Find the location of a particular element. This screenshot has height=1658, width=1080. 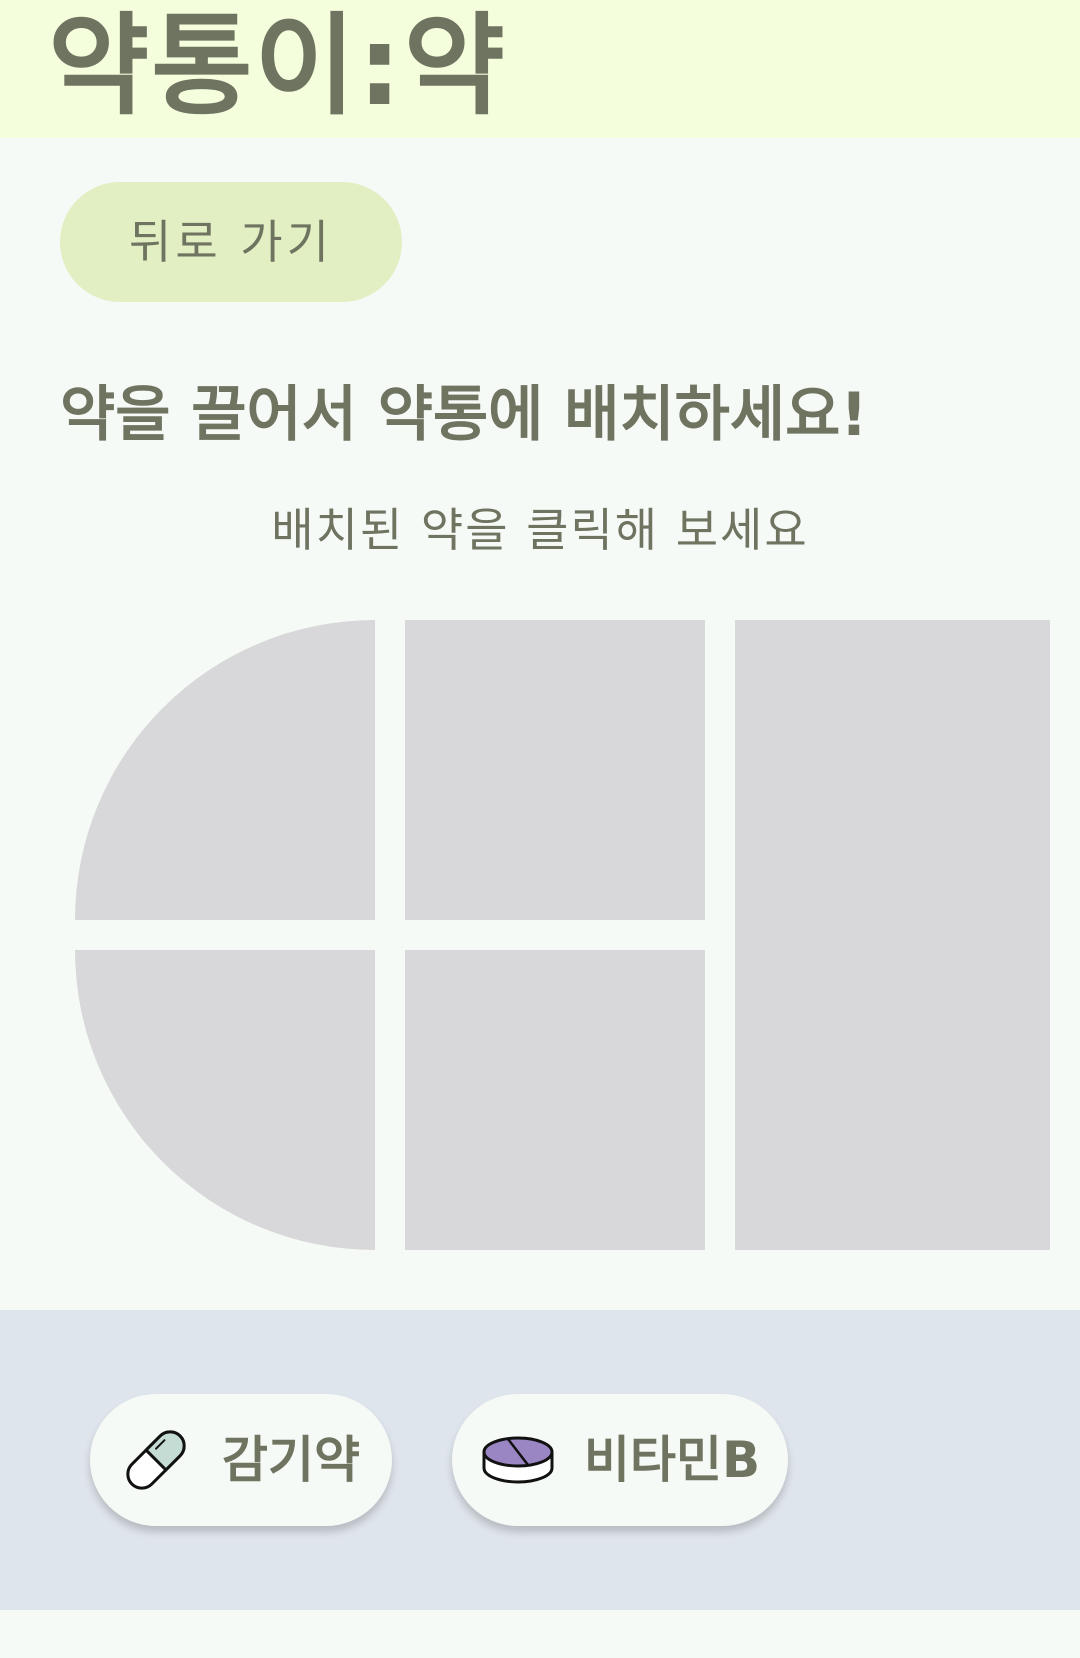

back-button: 뒤로 가기 is located at coordinates (231, 242).